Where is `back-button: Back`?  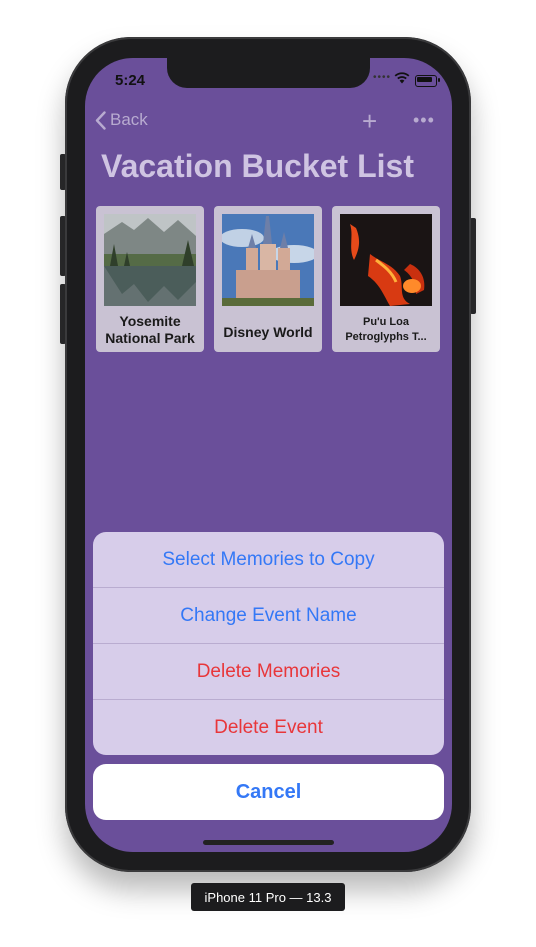
back-button: Back is located at coordinates (121, 120).